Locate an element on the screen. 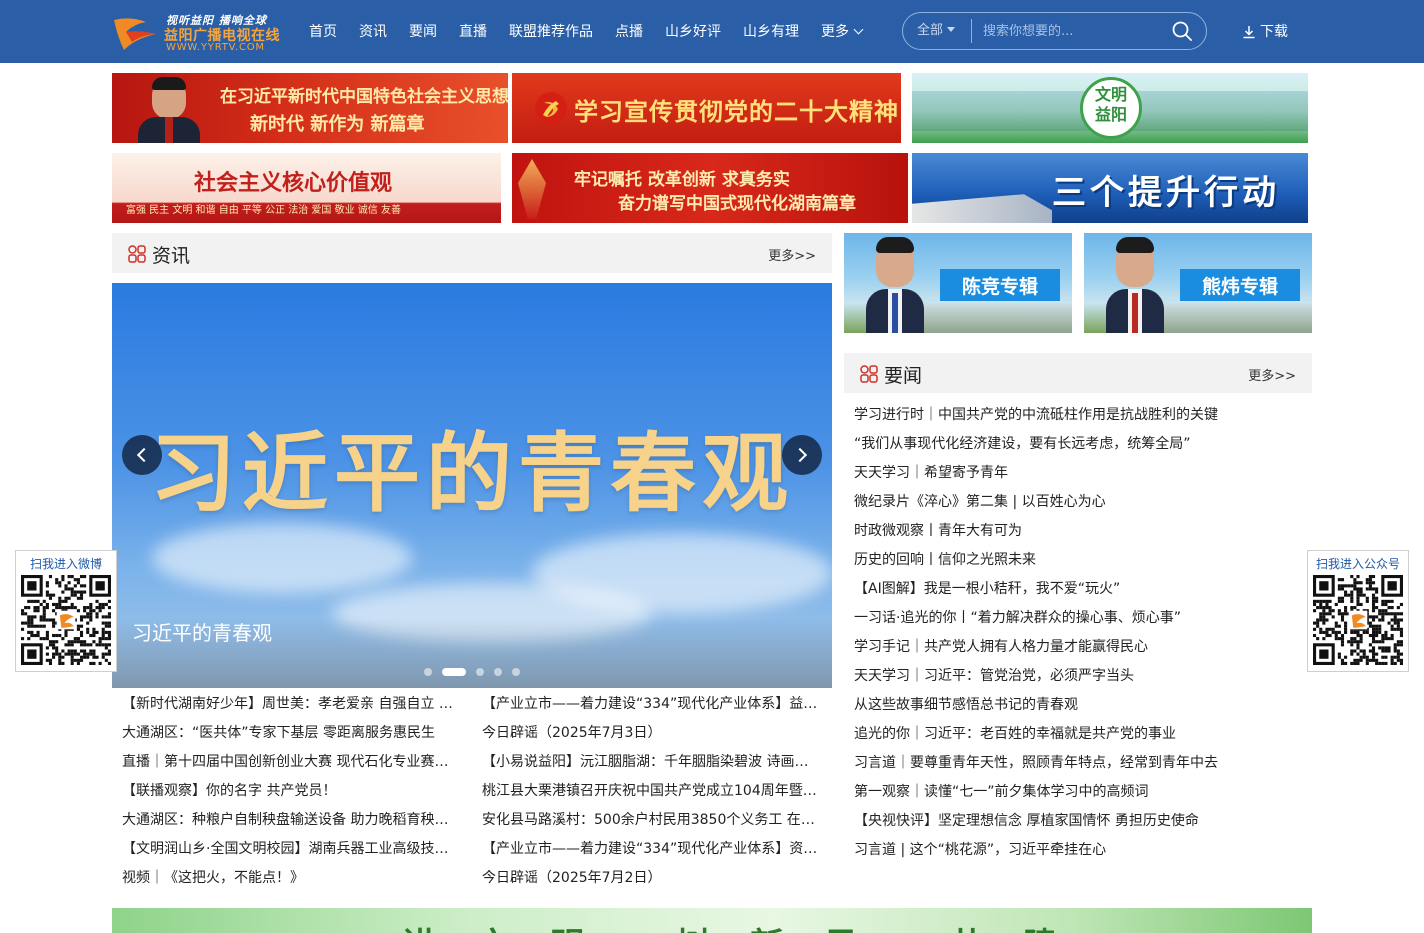 The image size is (1424, 933). album-background-buildings is located at coordinates (1238, 318).